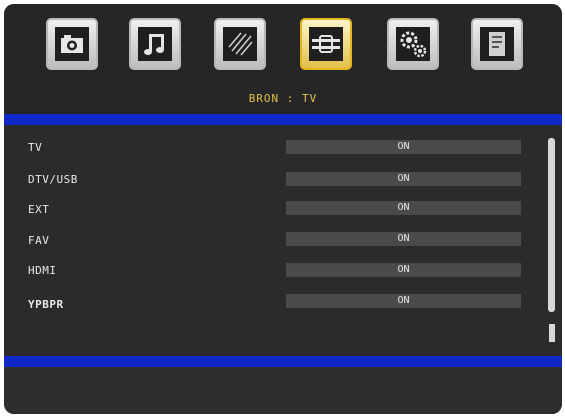 The width and height of the screenshot is (565, 418). I want to click on row-value-ext: ON, so click(403, 208).